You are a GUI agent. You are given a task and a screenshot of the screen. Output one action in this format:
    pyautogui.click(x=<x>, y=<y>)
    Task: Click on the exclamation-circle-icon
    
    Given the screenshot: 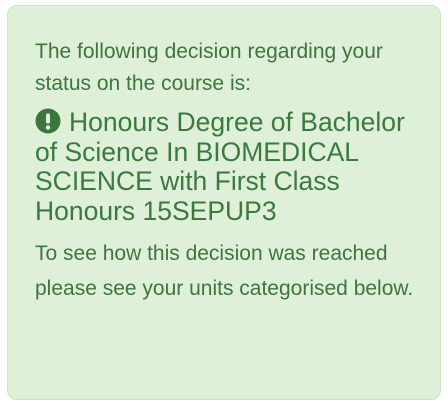 What is the action you would take?
    pyautogui.click(x=48, y=121)
    